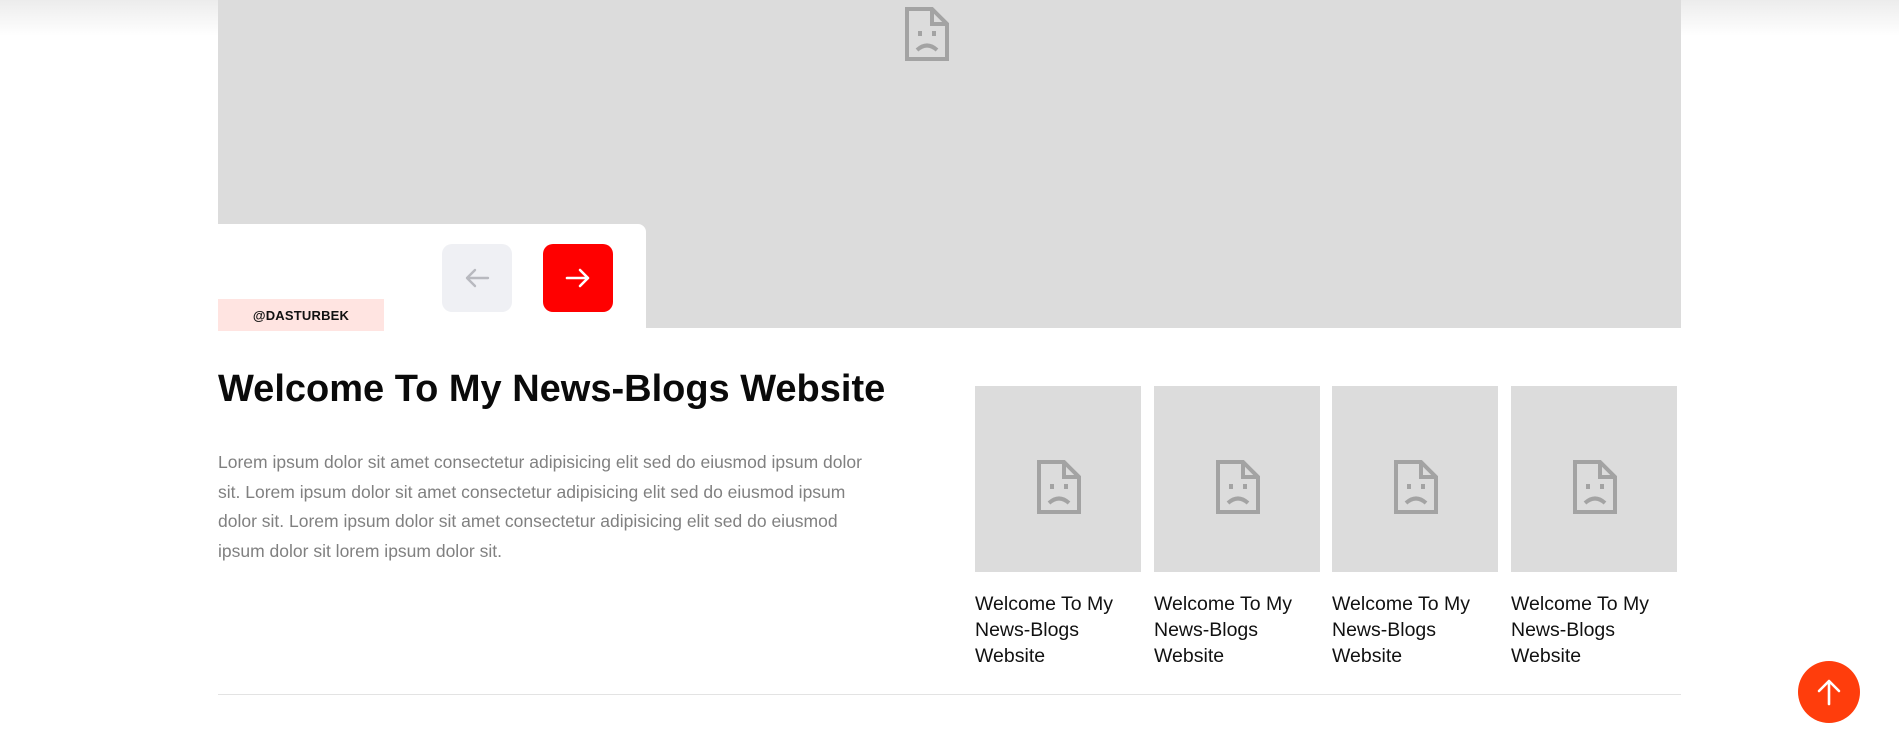 This screenshot has width=1899, height=745. I want to click on arrow-left-icon, so click(477, 278).